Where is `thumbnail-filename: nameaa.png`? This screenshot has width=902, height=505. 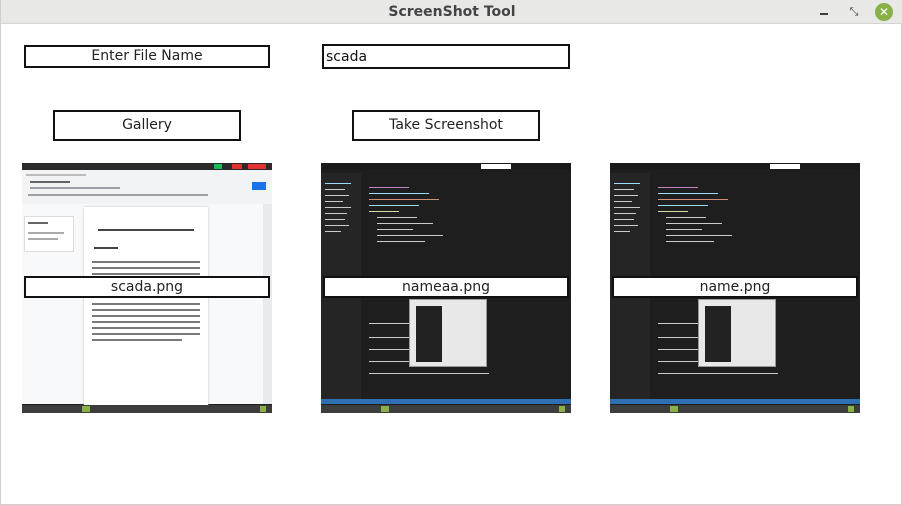 thumbnail-filename: nameaa.png is located at coordinates (446, 287).